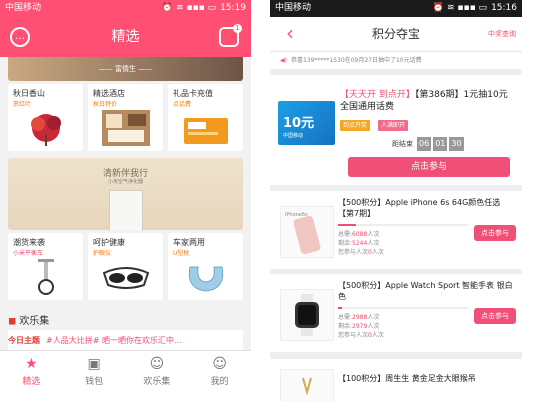 The width and height of the screenshot is (545, 401). I want to click on card-title: 车家两用, so click(189, 242).